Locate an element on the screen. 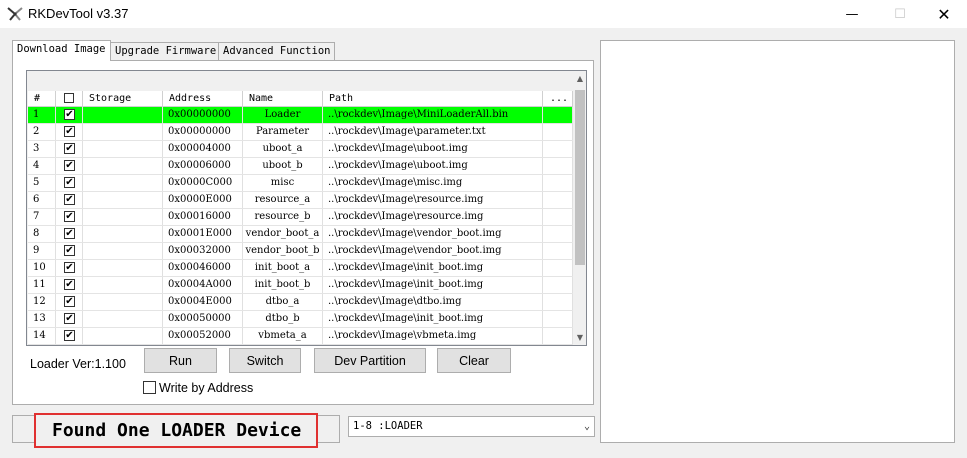 This screenshot has width=967, height=458. scroll-down-icon: ▼ is located at coordinates (579, 338).